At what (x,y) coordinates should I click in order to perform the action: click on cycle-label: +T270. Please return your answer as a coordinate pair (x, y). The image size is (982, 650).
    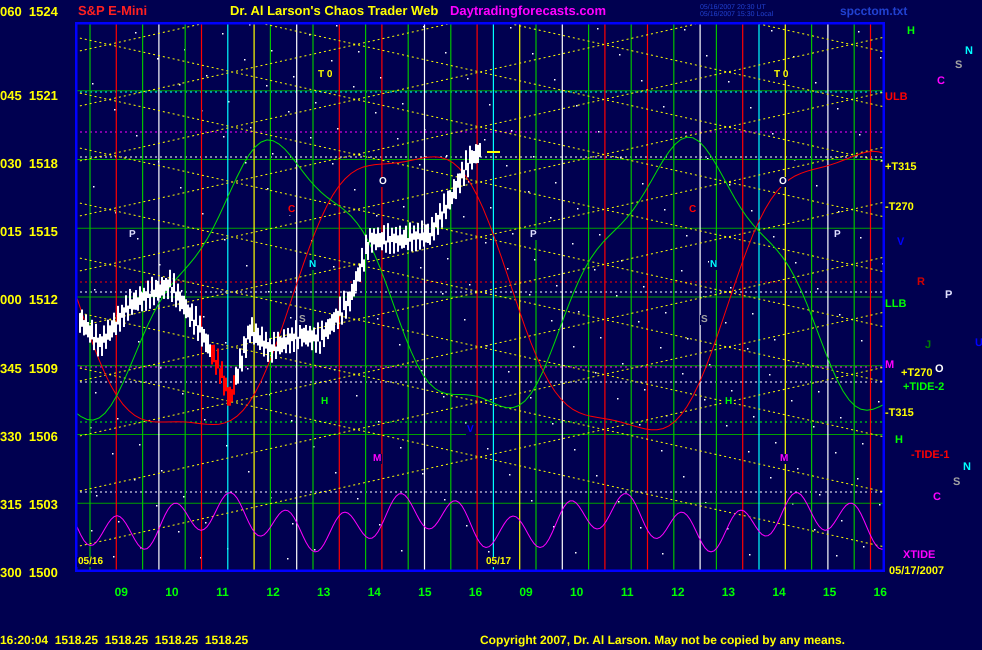
    Looking at the image, I should click on (916, 373).